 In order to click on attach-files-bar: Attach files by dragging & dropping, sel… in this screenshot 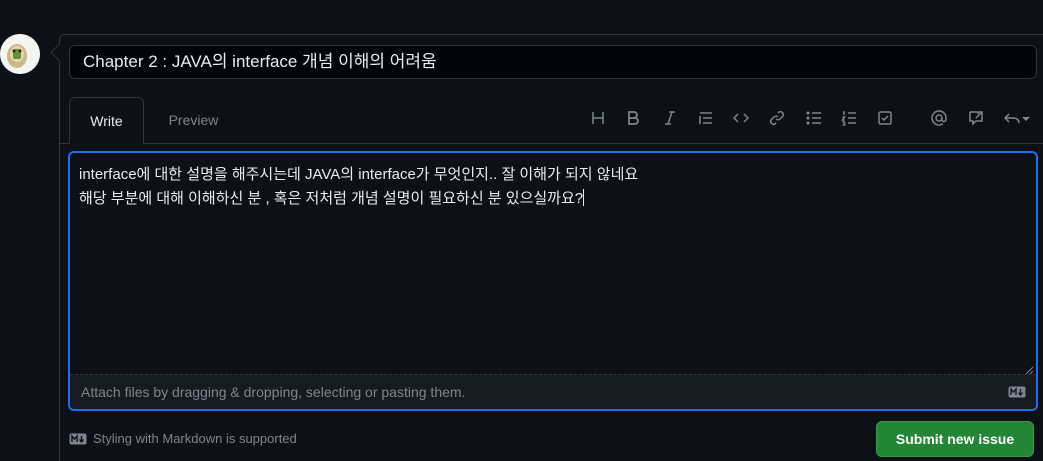, I will do `click(553, 391)`.